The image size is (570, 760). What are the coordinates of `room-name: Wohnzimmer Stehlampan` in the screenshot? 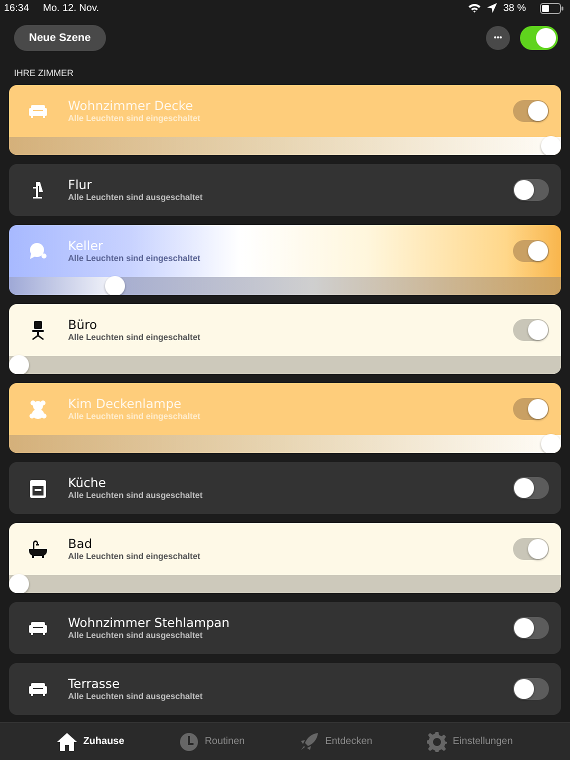 It's located at (149, 622).